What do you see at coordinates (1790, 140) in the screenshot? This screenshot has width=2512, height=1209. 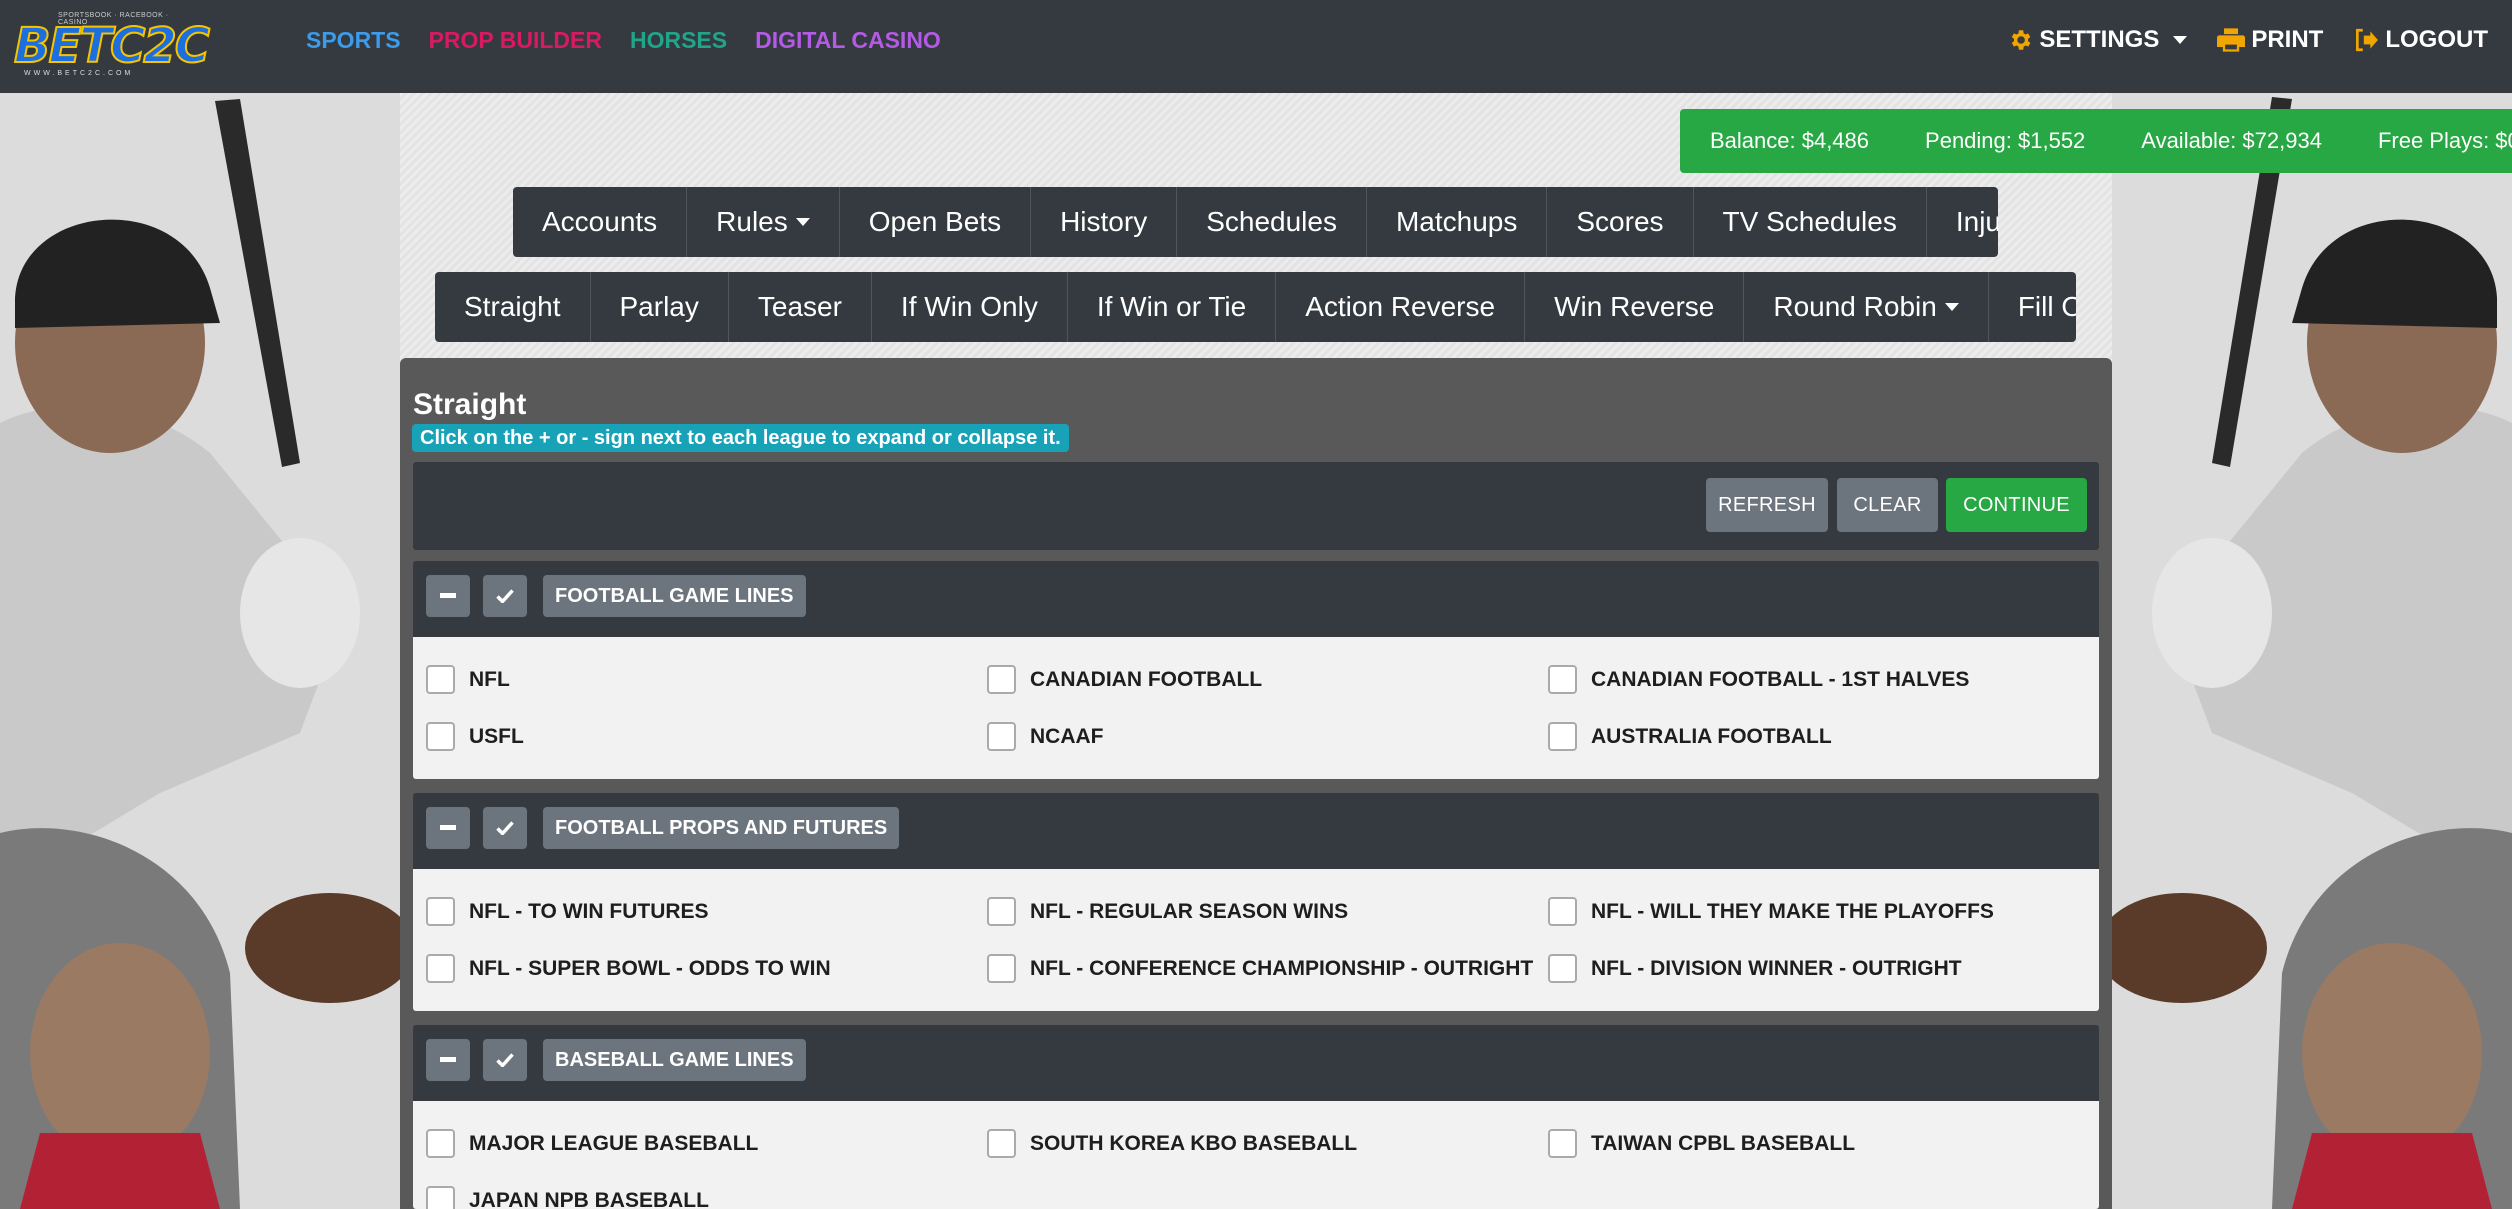 I see `balance-value: Balance: $4,486` at bounding box center [1790, 140].